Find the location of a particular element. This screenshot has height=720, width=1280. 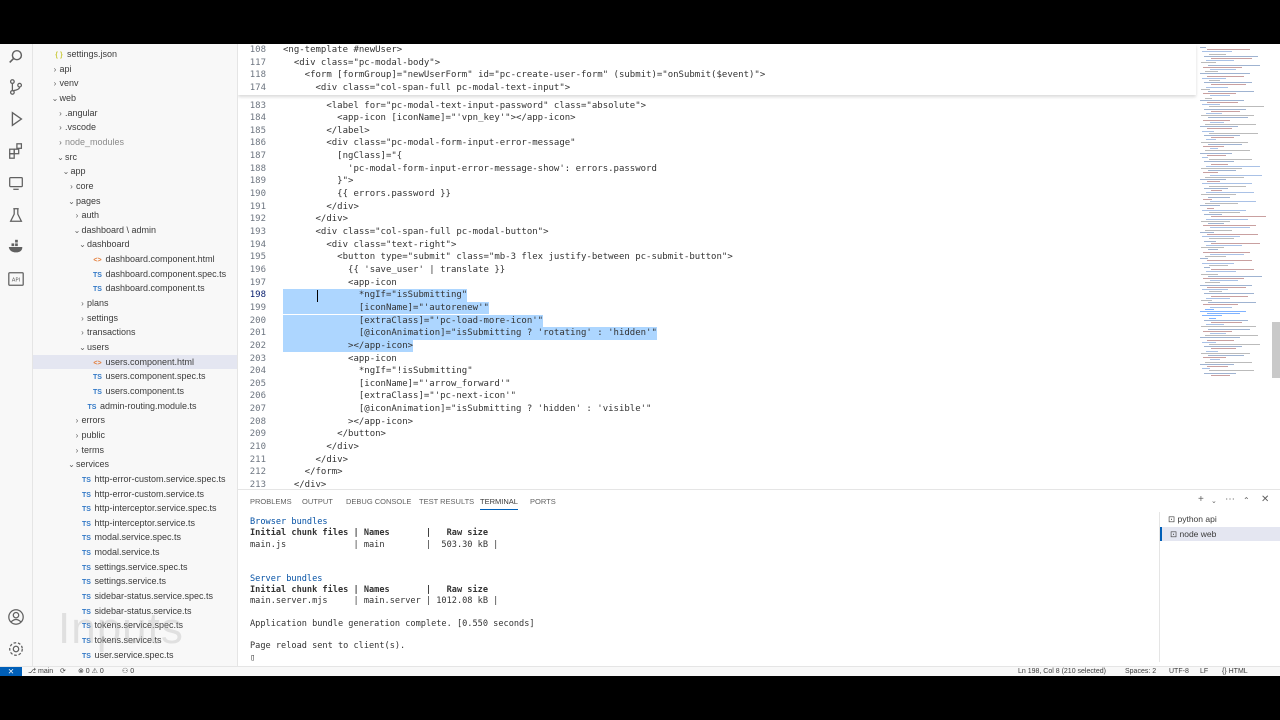

tab-output: OUTPUT is located at coordinates (317, 502).